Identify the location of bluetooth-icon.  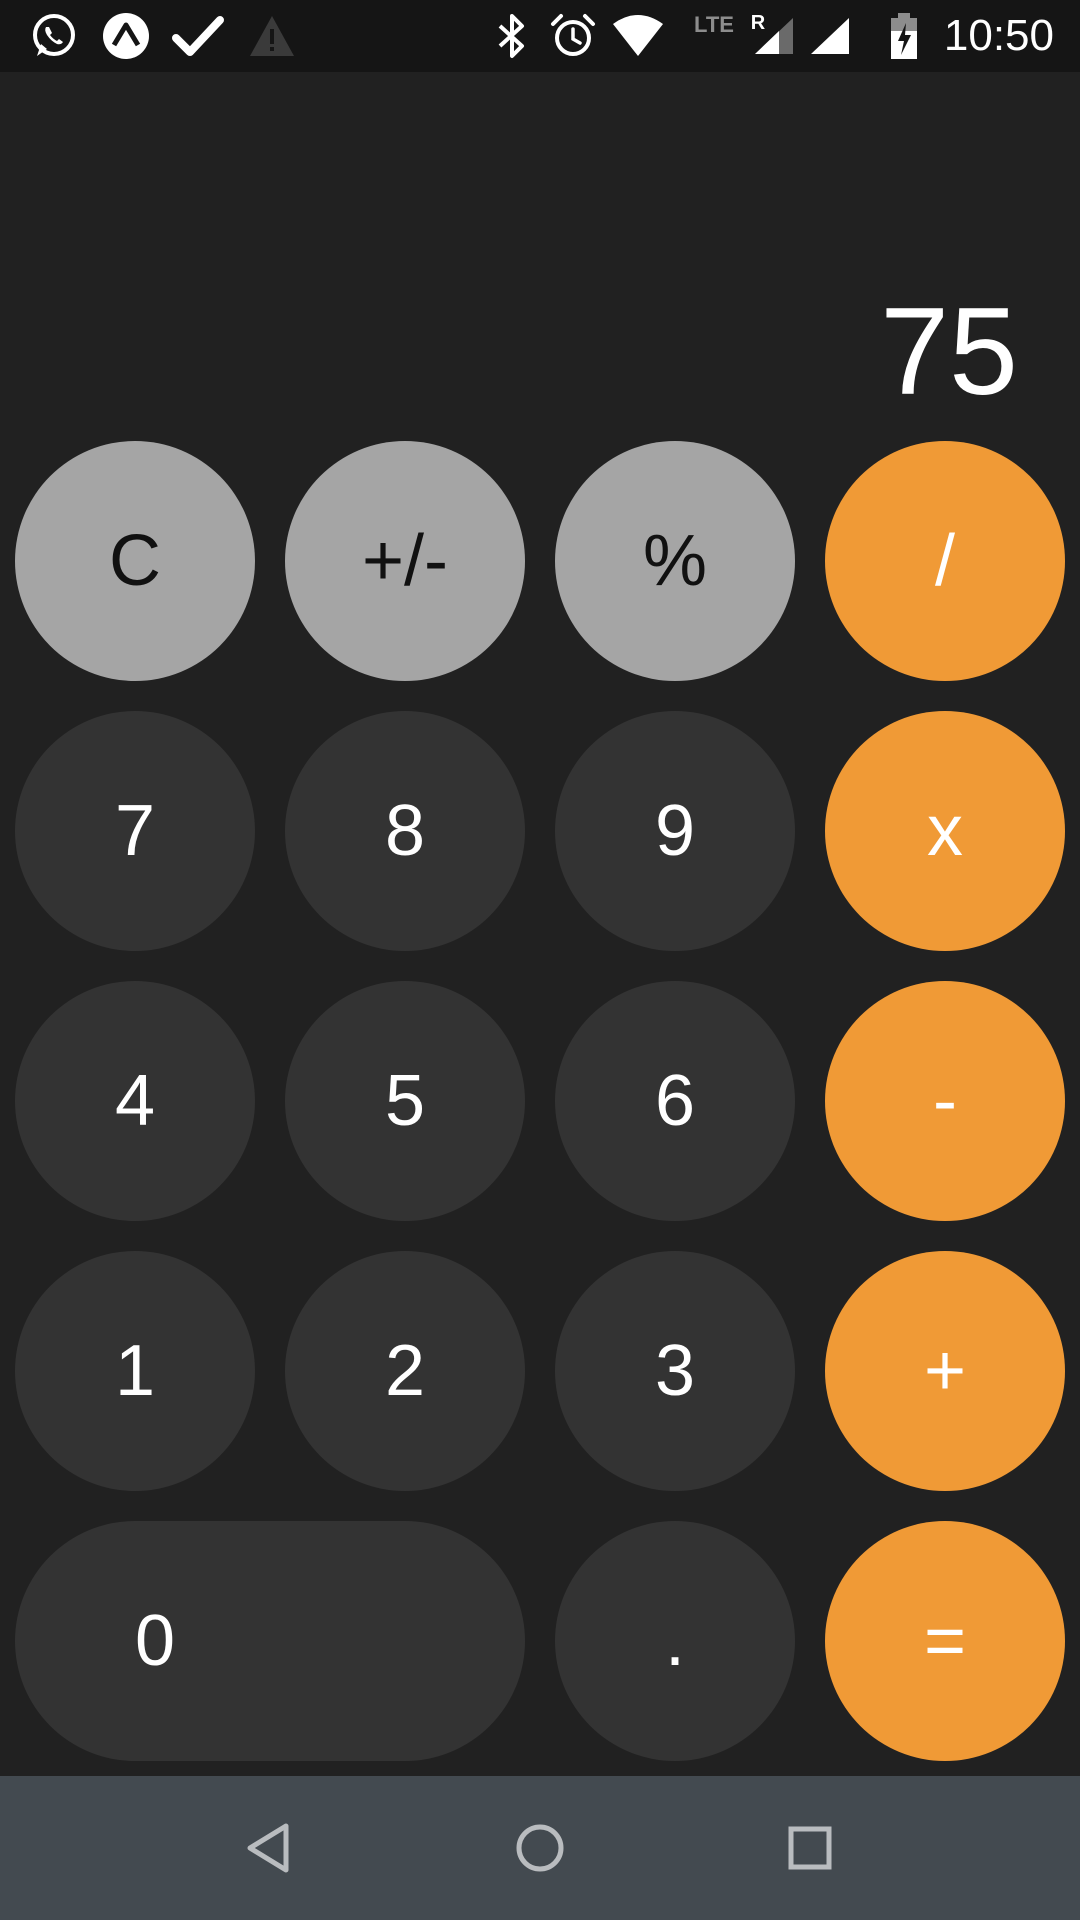
(512, 36).